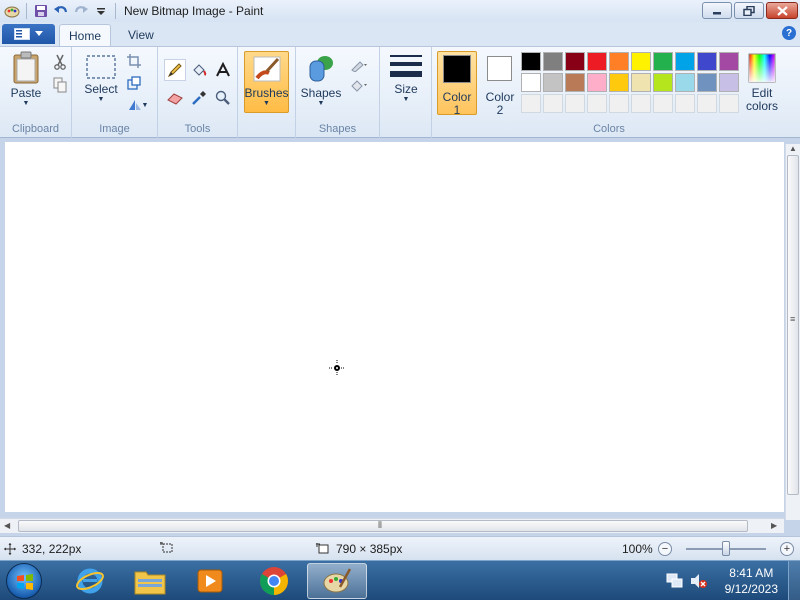 Image resolution: width=800 pixels, height=600 pixels. I want to click on resize-icon, so click(134, 83).